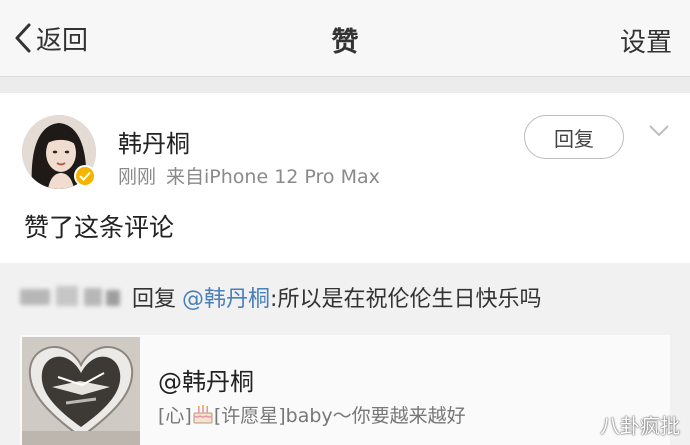 This screenshot has height=445, width=690. I want to click on mention-link: @韩丹桐, so click(226, 297).